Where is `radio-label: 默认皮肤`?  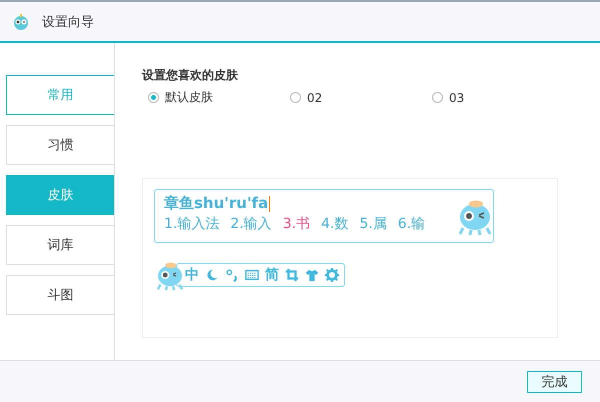 radio-label: 默认皮肤 is located at coordinates (189, 97).